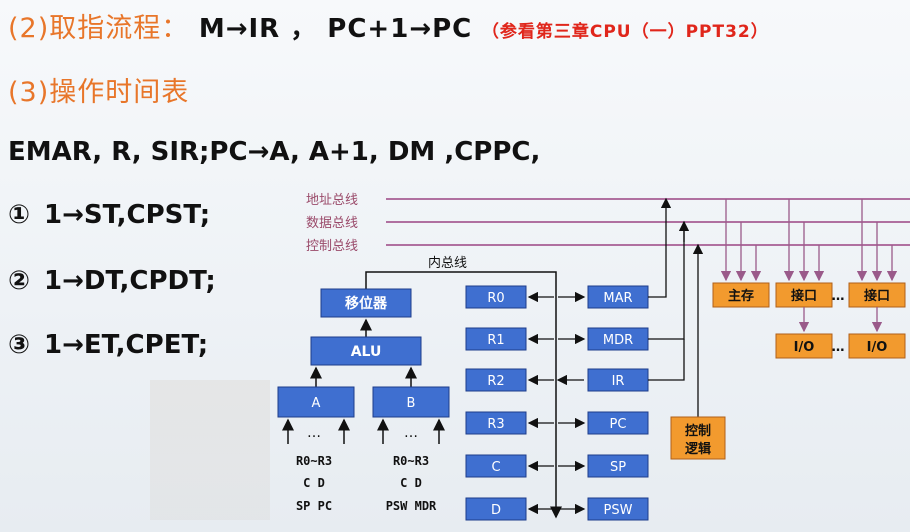  I want to click on fetch-label: (2)取指流程：, so click(99, 28).